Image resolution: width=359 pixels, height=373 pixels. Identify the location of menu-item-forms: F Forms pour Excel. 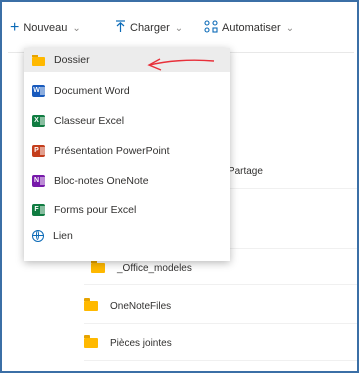
(127, 210).